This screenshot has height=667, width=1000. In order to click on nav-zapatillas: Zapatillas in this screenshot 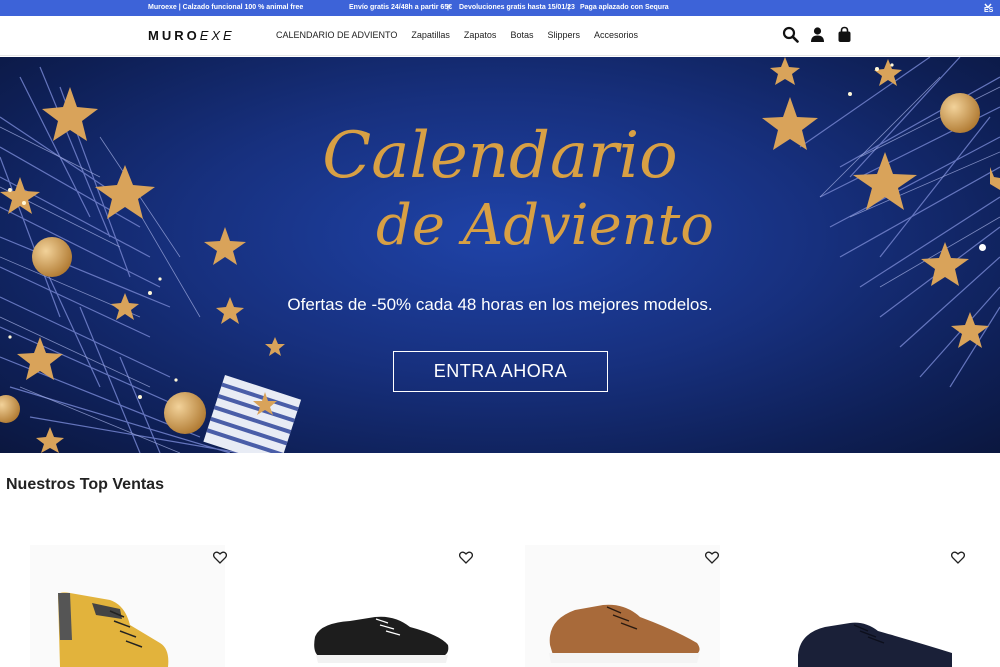, I will do `click(430, 35)`.